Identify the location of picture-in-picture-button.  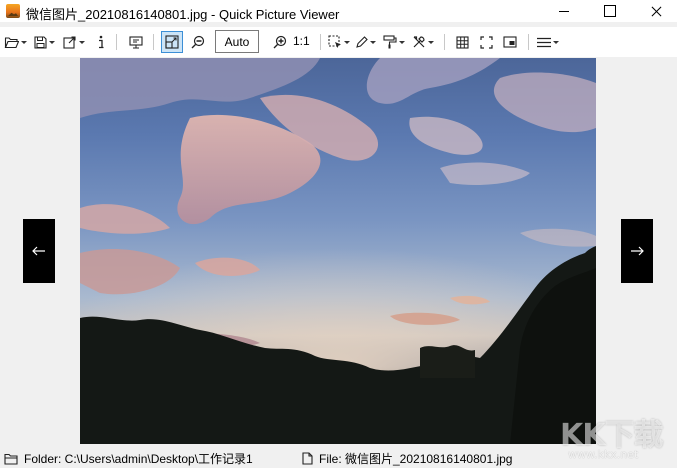
(510, 42).